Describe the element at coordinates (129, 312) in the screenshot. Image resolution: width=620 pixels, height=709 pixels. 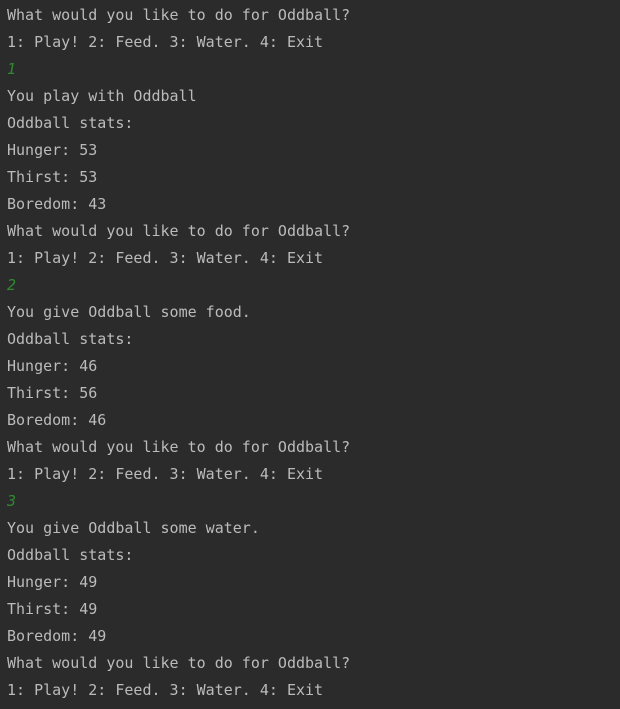
I see `console-line: You give Oddball some food.` at that location.